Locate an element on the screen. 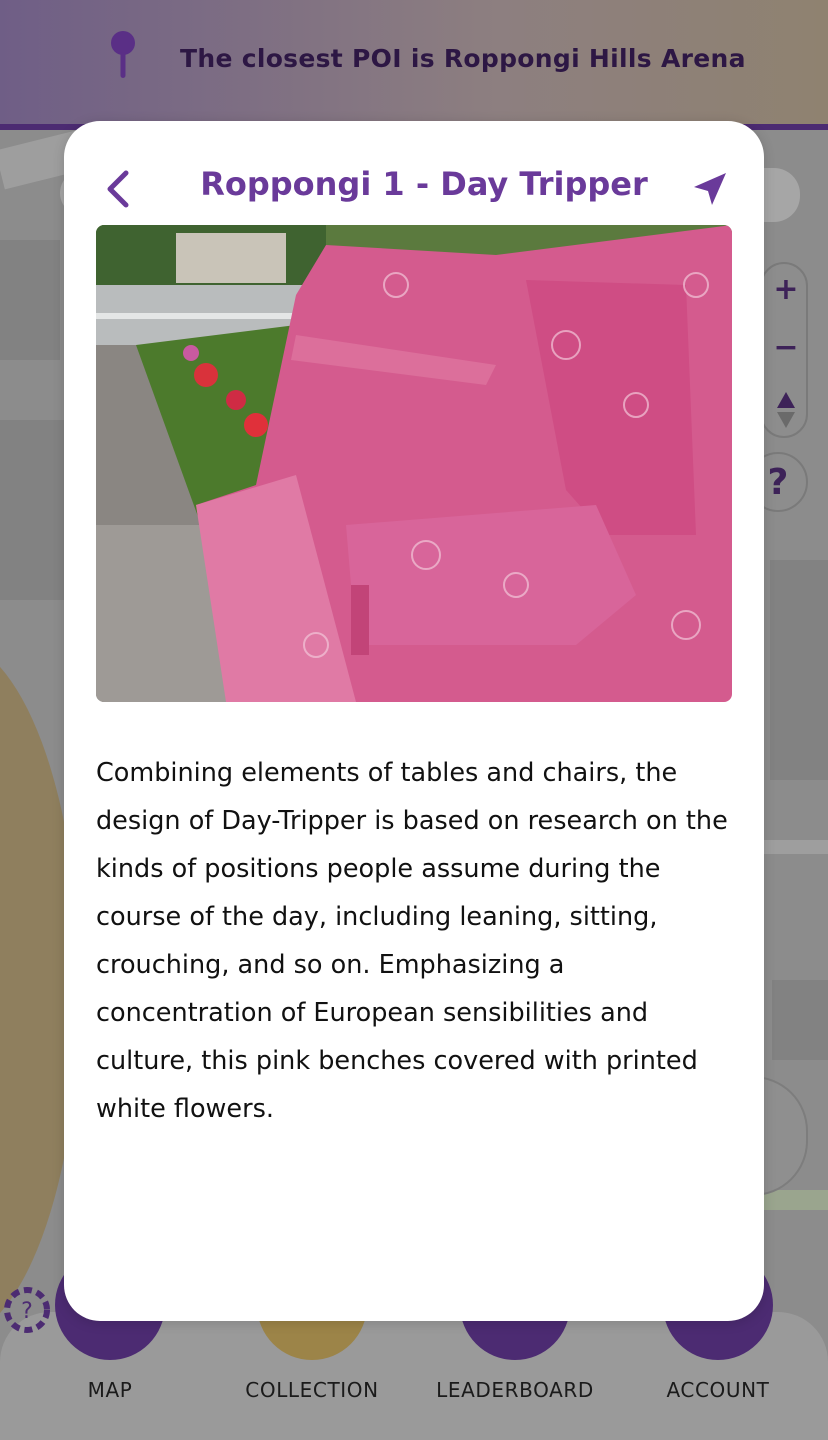 Image resolution: width=828 pixels, height=1440 pixels. zoom-out-button: − is located at coordinates (786, 347).